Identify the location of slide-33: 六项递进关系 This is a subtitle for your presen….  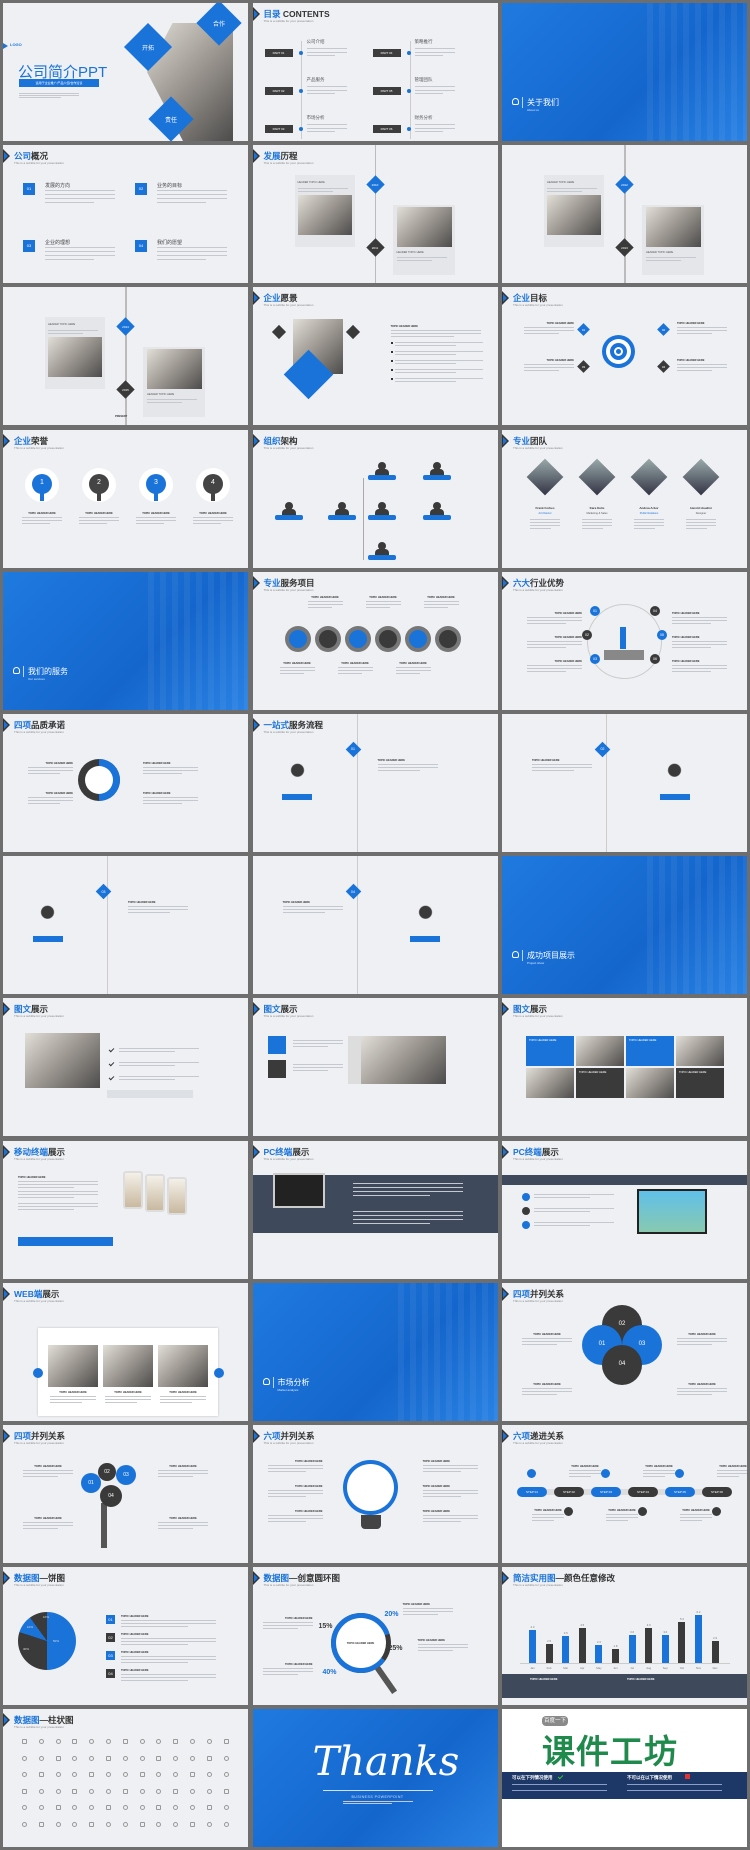
(624, 1494).